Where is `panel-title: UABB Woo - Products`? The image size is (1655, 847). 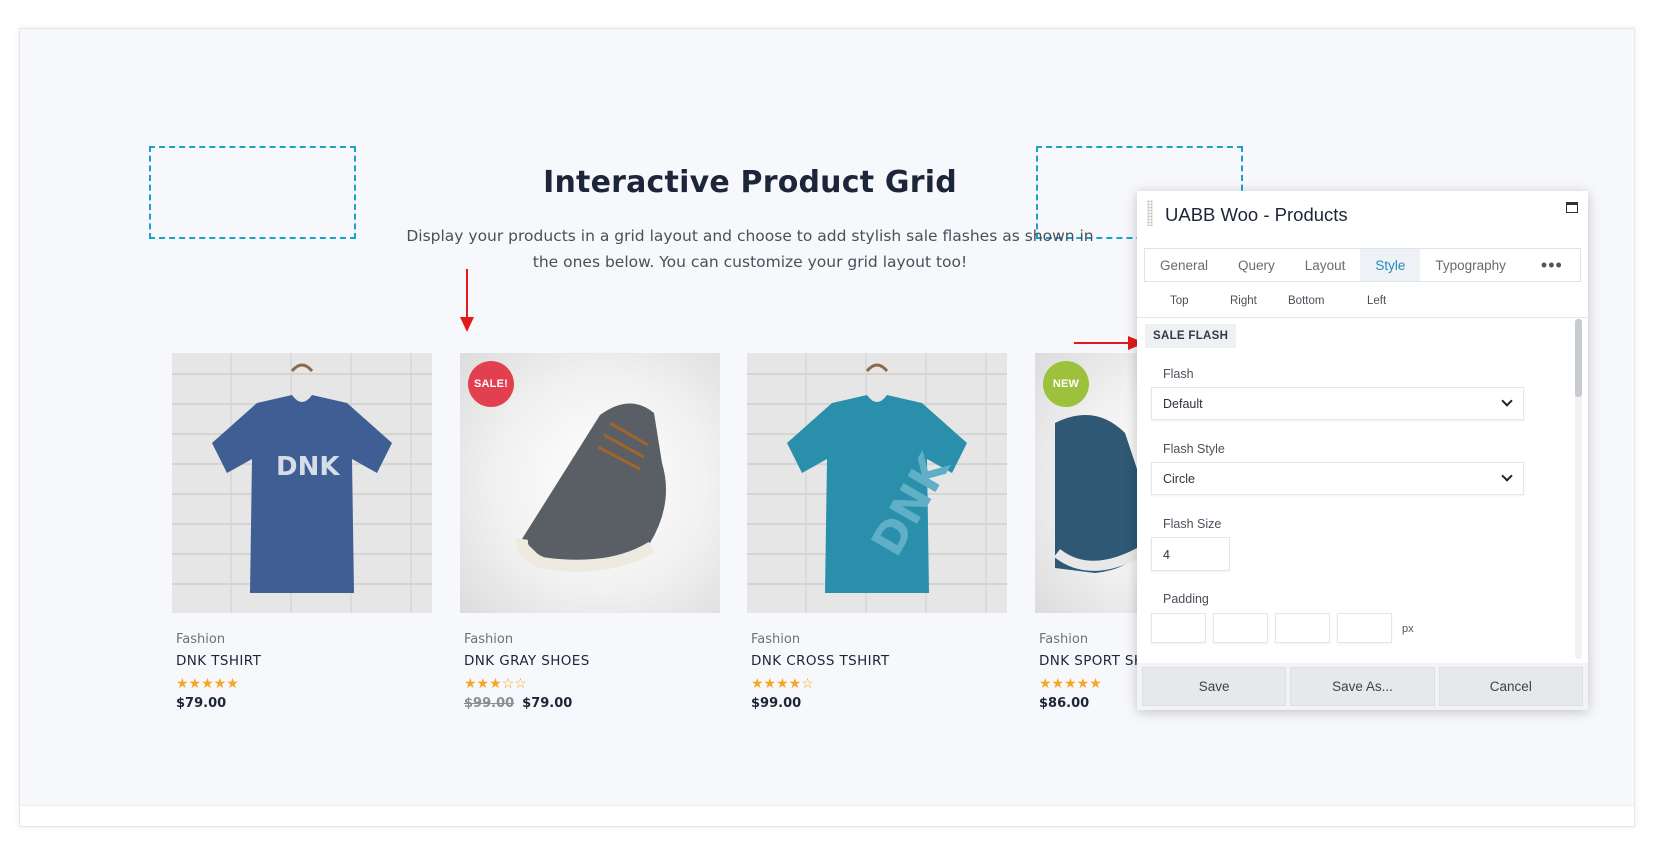 panel-title: UABB Woo - Products is located at coordinates (1256, 214).